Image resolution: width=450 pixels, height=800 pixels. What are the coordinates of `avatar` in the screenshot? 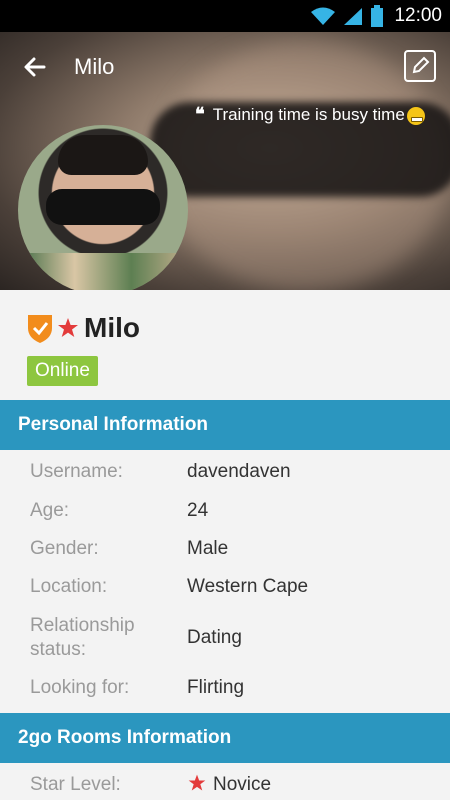 It's located at (103, 210).